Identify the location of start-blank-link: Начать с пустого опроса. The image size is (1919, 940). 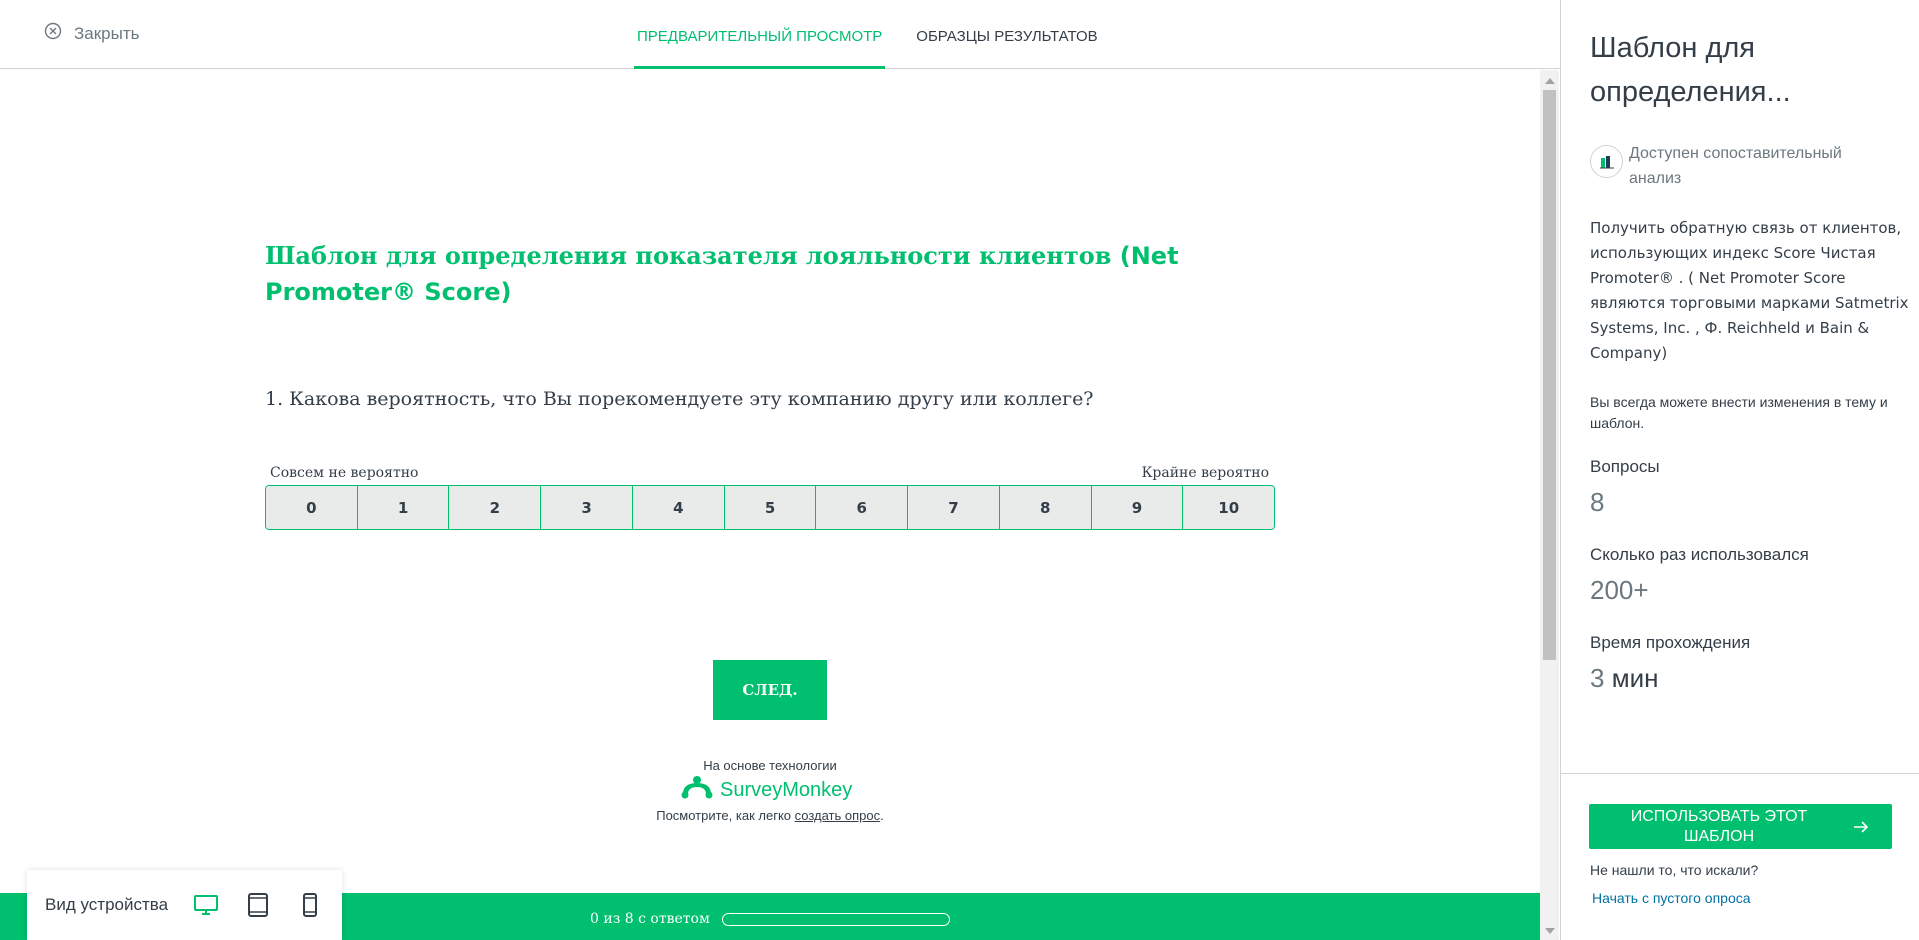
(1671, 898).